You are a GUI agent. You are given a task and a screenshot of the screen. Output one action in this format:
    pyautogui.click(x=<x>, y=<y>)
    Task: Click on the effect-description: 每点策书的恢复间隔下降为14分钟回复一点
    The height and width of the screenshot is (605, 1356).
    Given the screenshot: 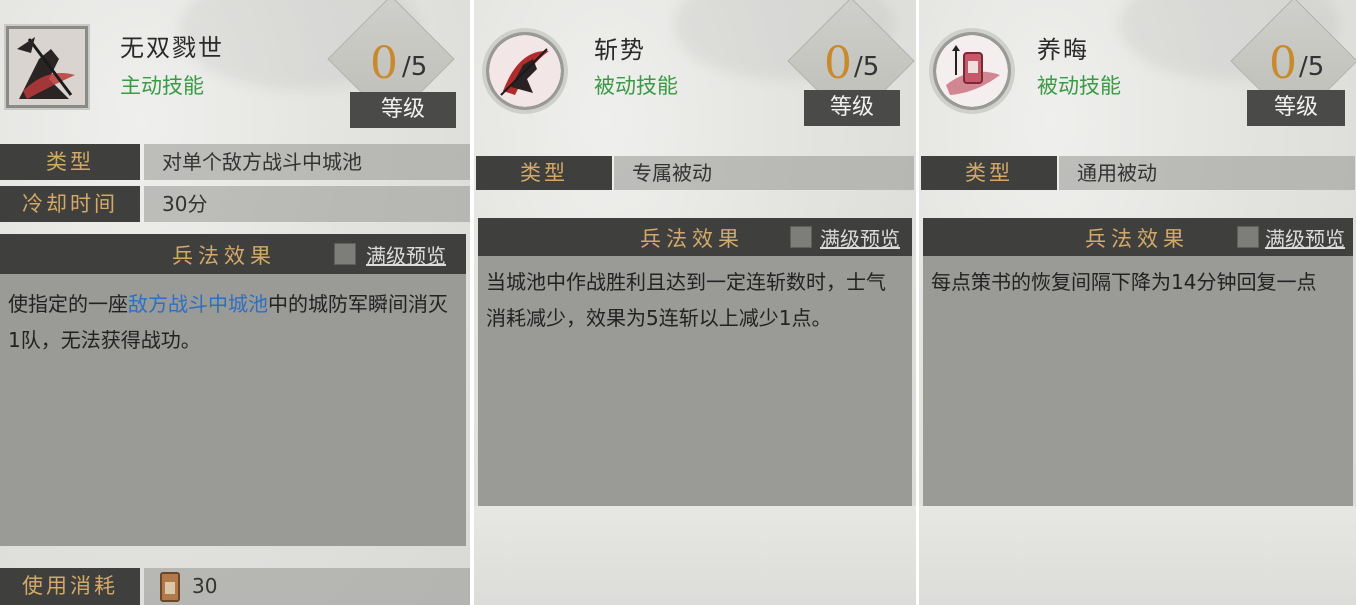 What is the action you would take?
    pyautogui.click(x=1124, y=282)
    